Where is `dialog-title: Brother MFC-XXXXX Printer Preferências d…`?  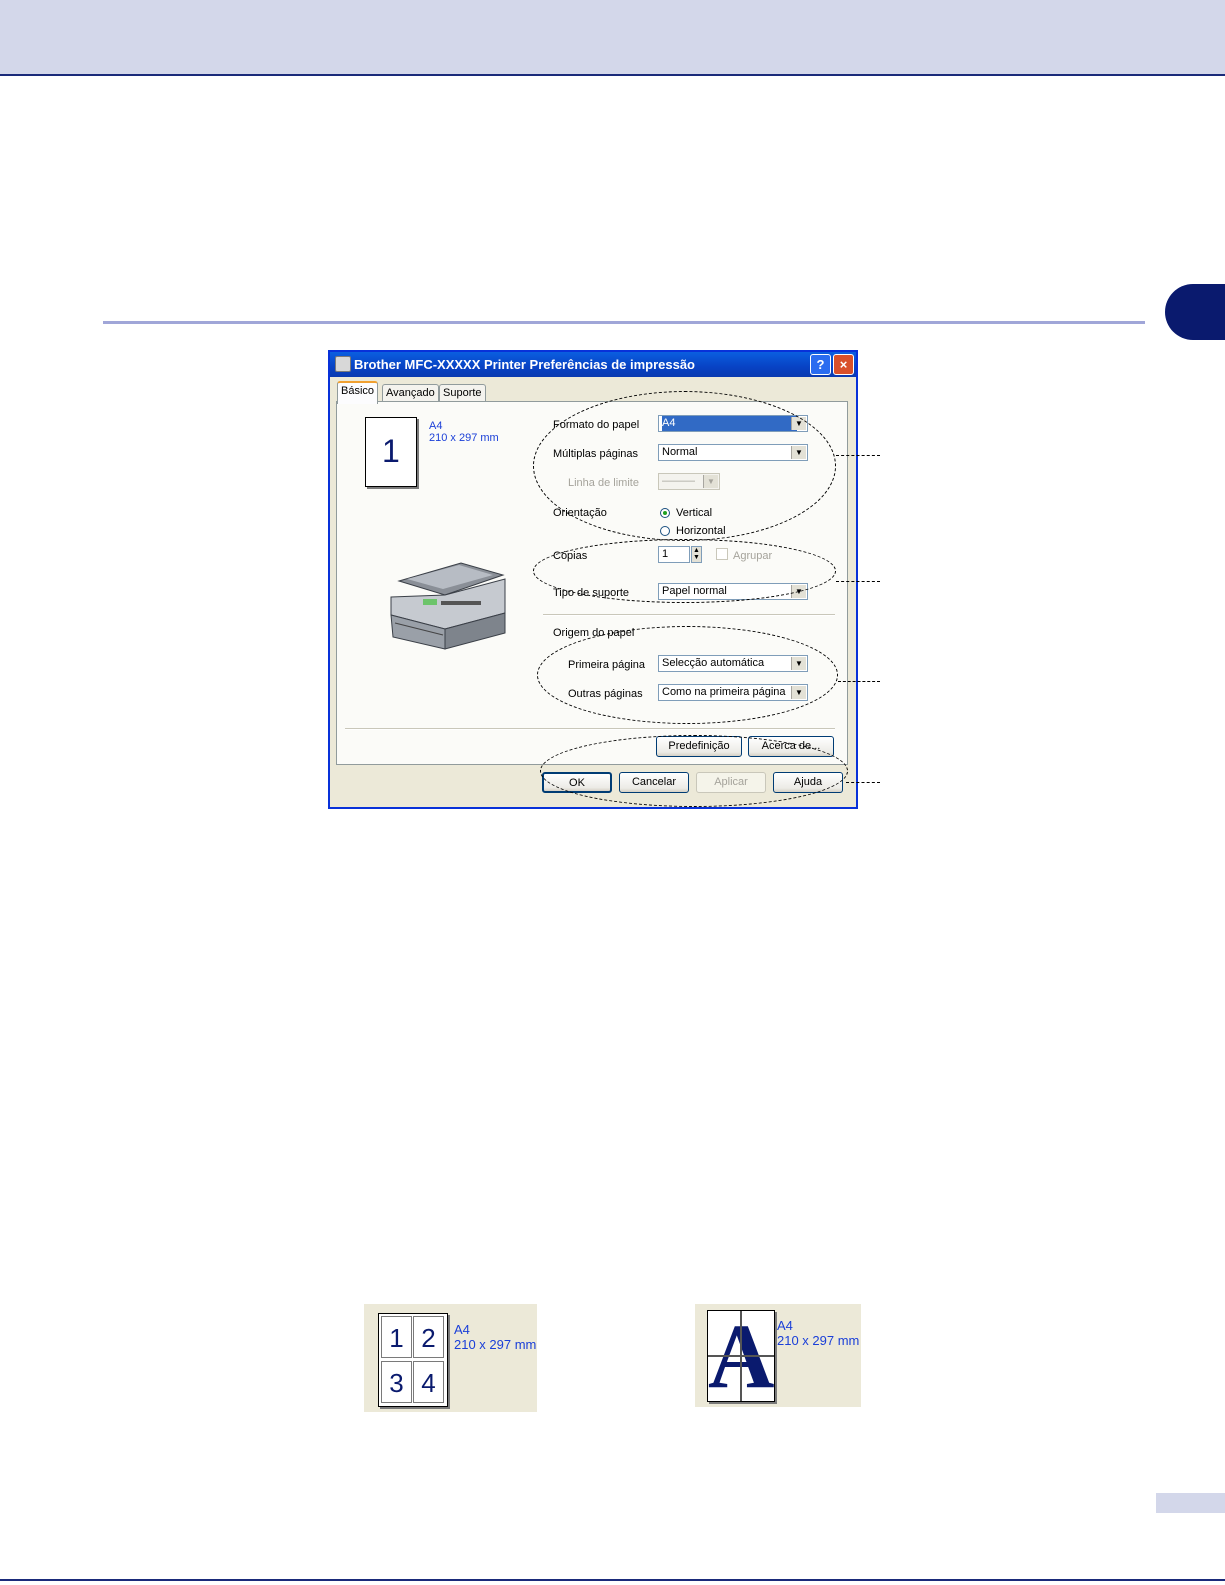 dialog-title: Brother MFC-XXXXX Printer Preferências d… is located at coordinates (525, 364).